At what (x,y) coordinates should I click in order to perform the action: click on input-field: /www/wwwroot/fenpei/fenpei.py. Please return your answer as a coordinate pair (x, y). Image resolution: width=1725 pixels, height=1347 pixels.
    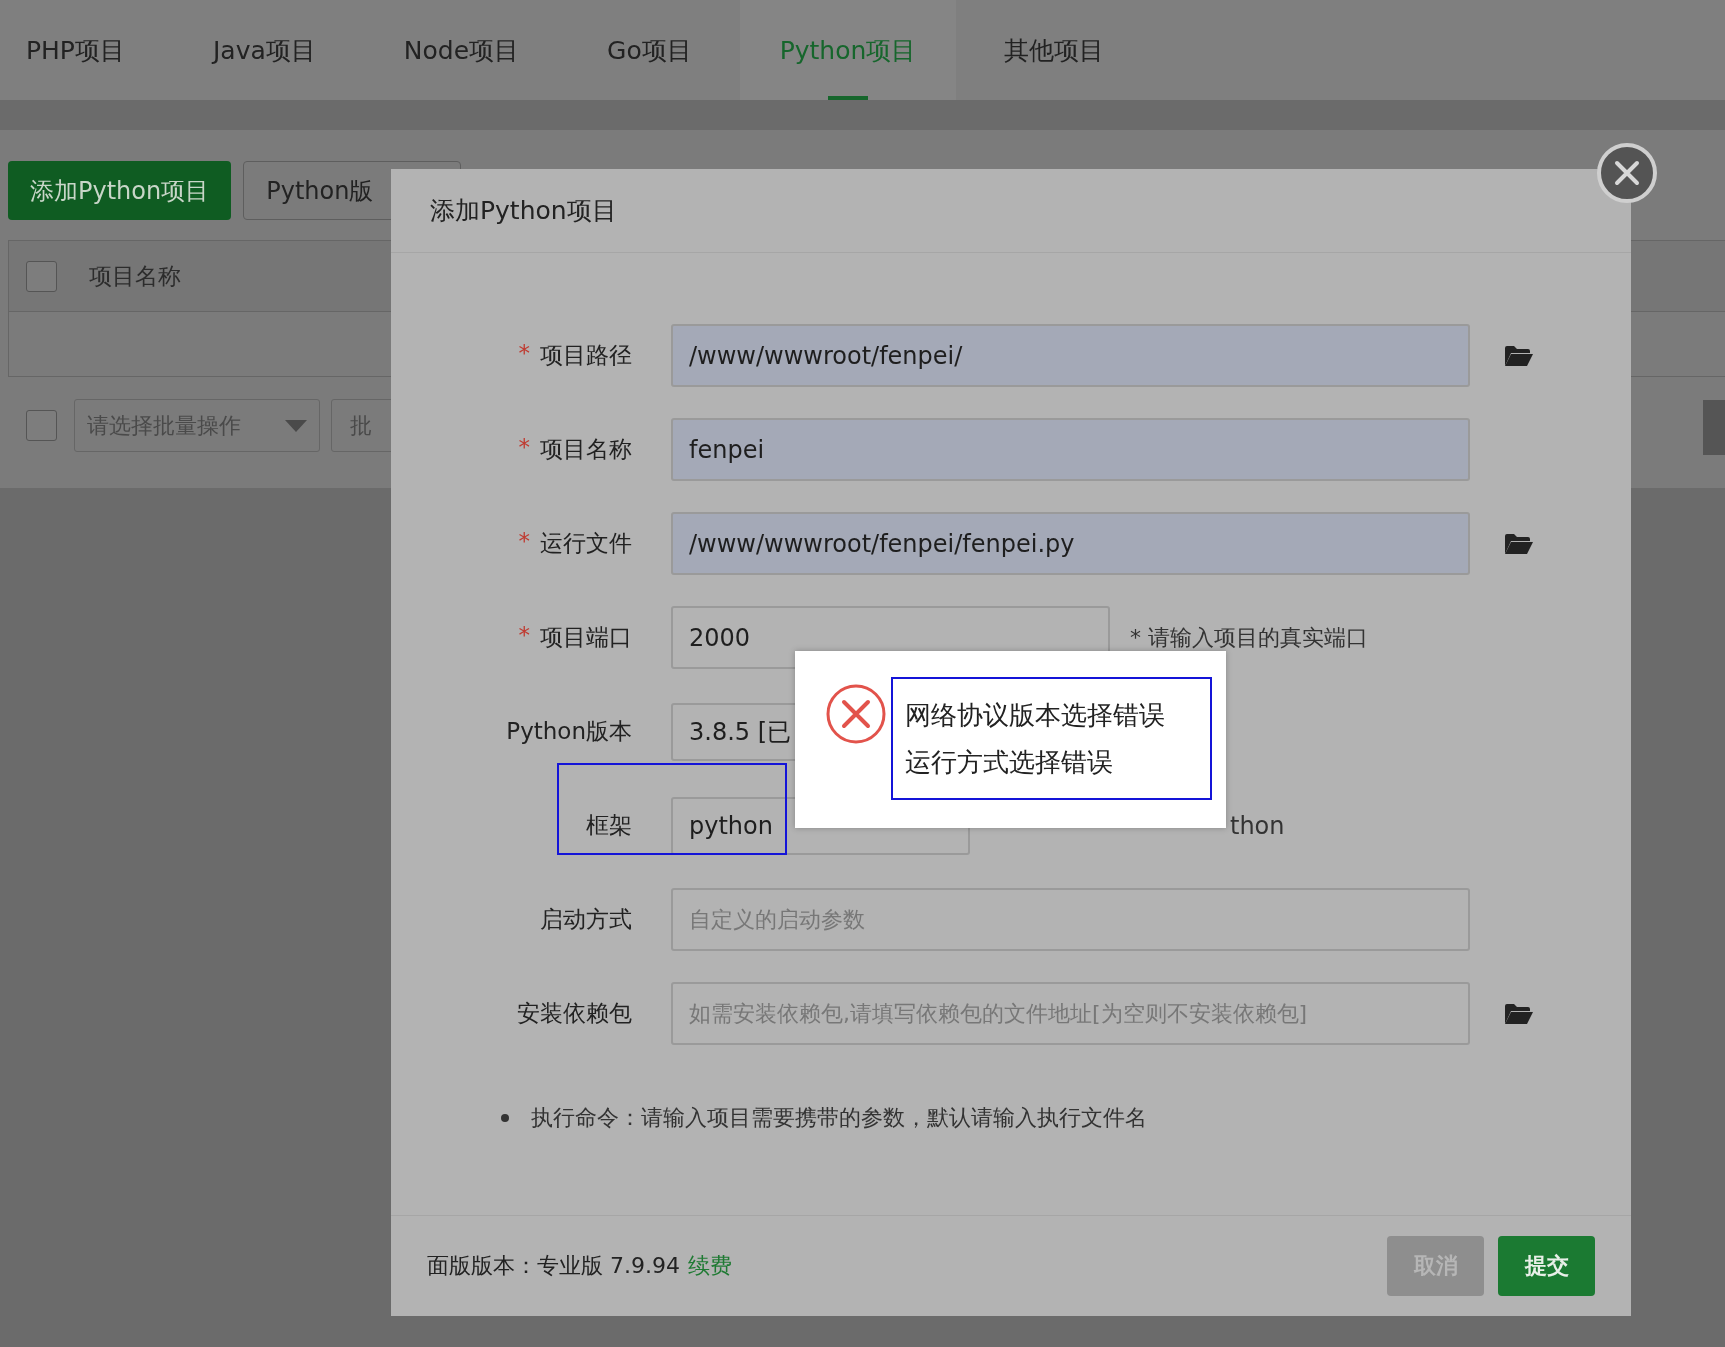
    Looking at the image, I should click on (1070, 543).